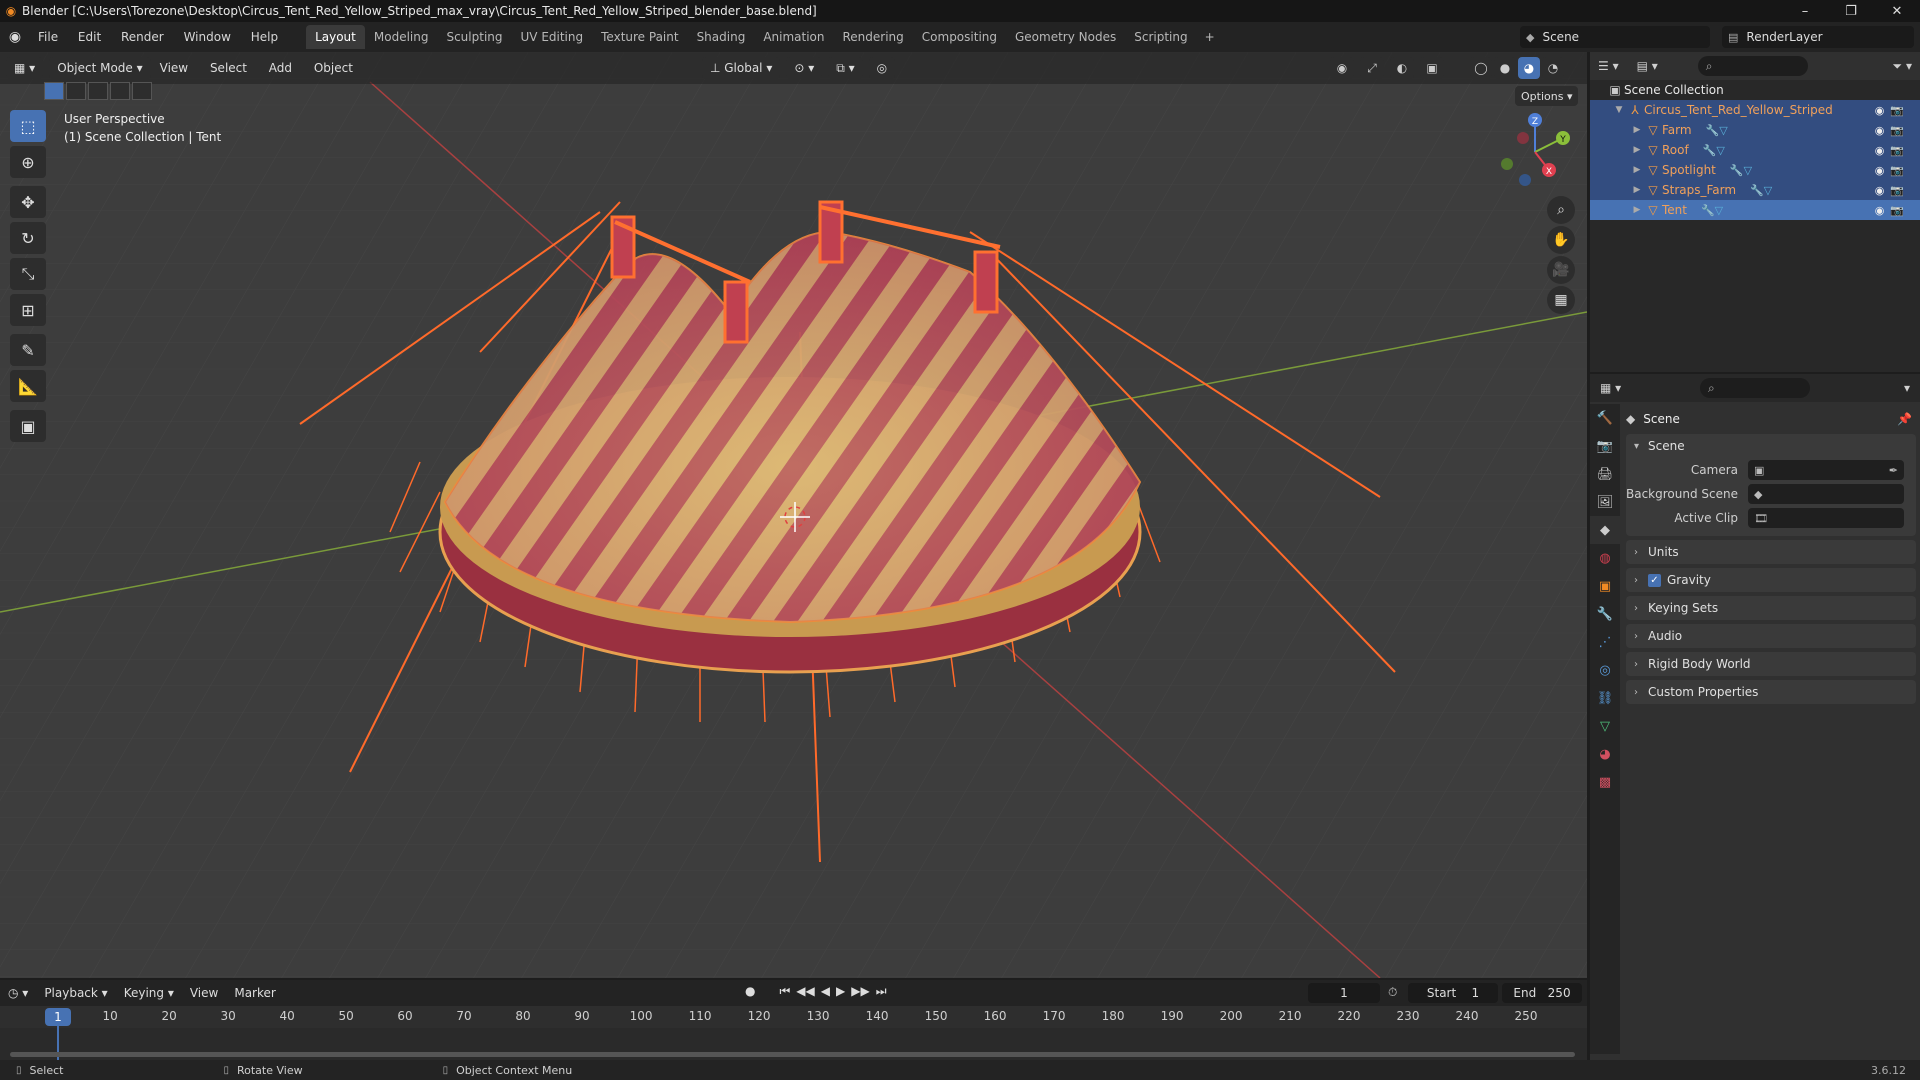  What do you see at coordinates (15, 37) in the screenshot?
I see `blender-menu-icon: ◉` at bounding box center [15, 37].